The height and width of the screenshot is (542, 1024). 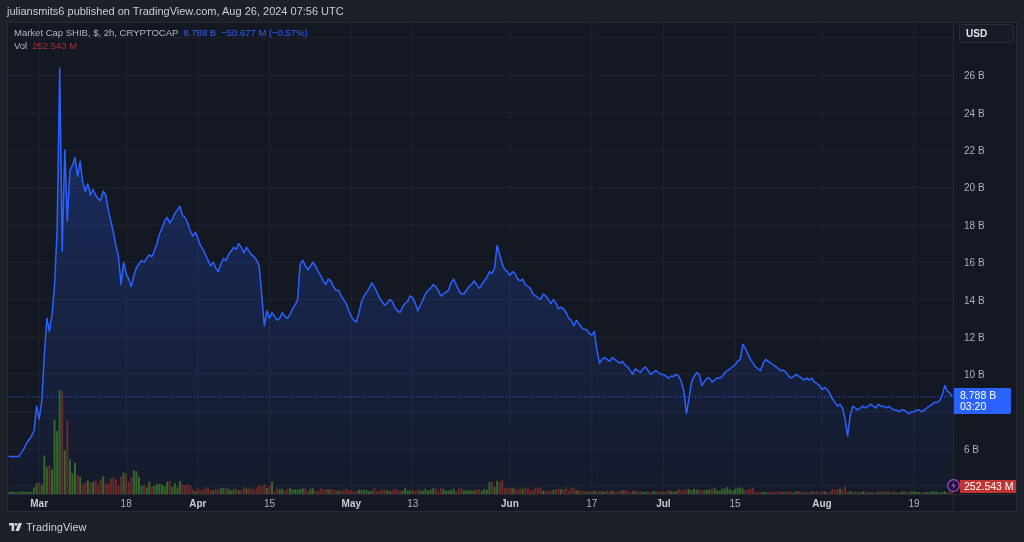 I want to click on time-axis-label: Aug, so click(x=822, y=503).